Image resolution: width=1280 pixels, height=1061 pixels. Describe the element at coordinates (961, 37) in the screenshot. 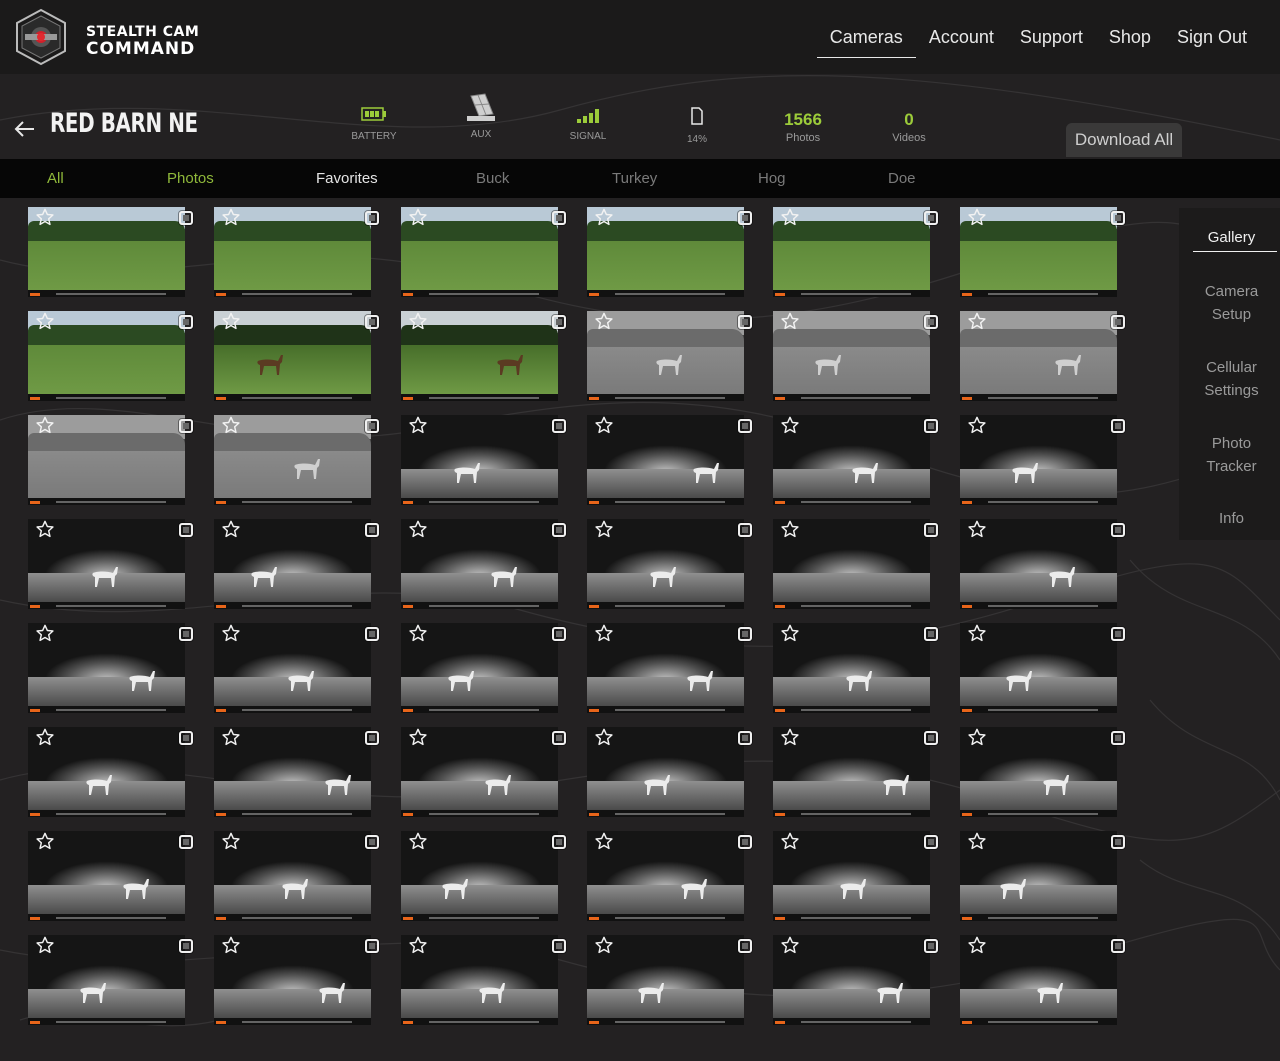

I see `nav-account: Account` at that location.